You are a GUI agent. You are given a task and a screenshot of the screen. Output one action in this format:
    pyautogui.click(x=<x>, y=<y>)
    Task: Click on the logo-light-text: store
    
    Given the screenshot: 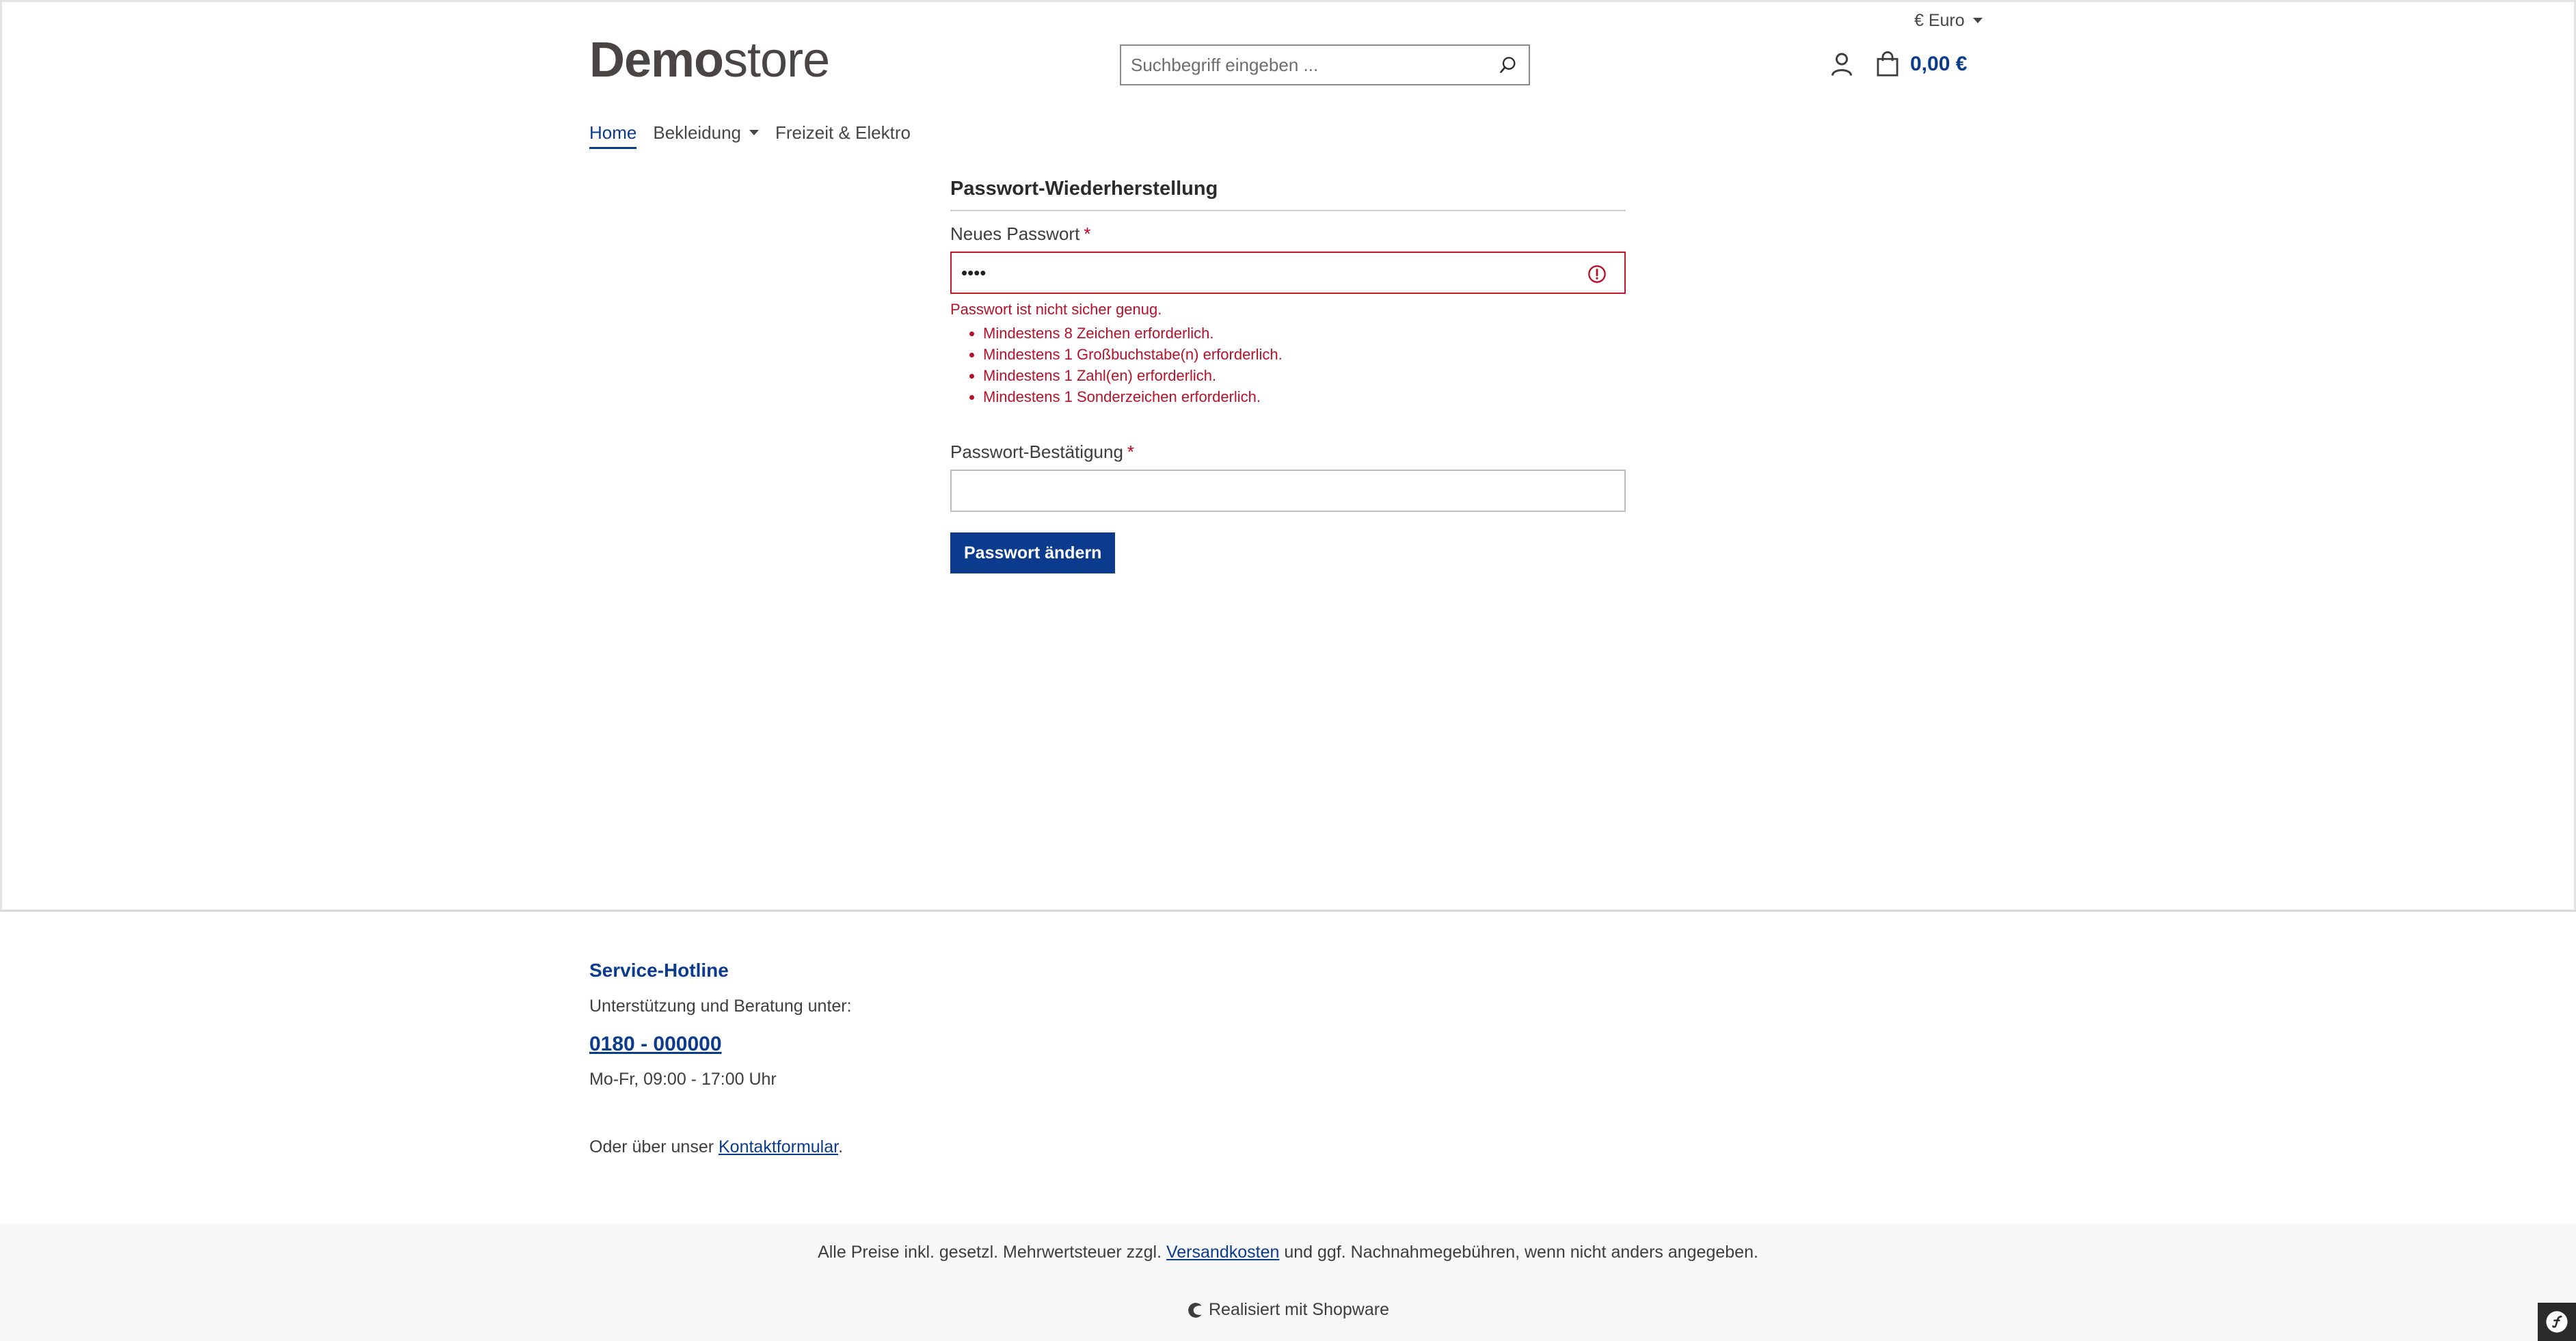 What is the action you would take?
    pyautogui.click(x=776, y=60)
    